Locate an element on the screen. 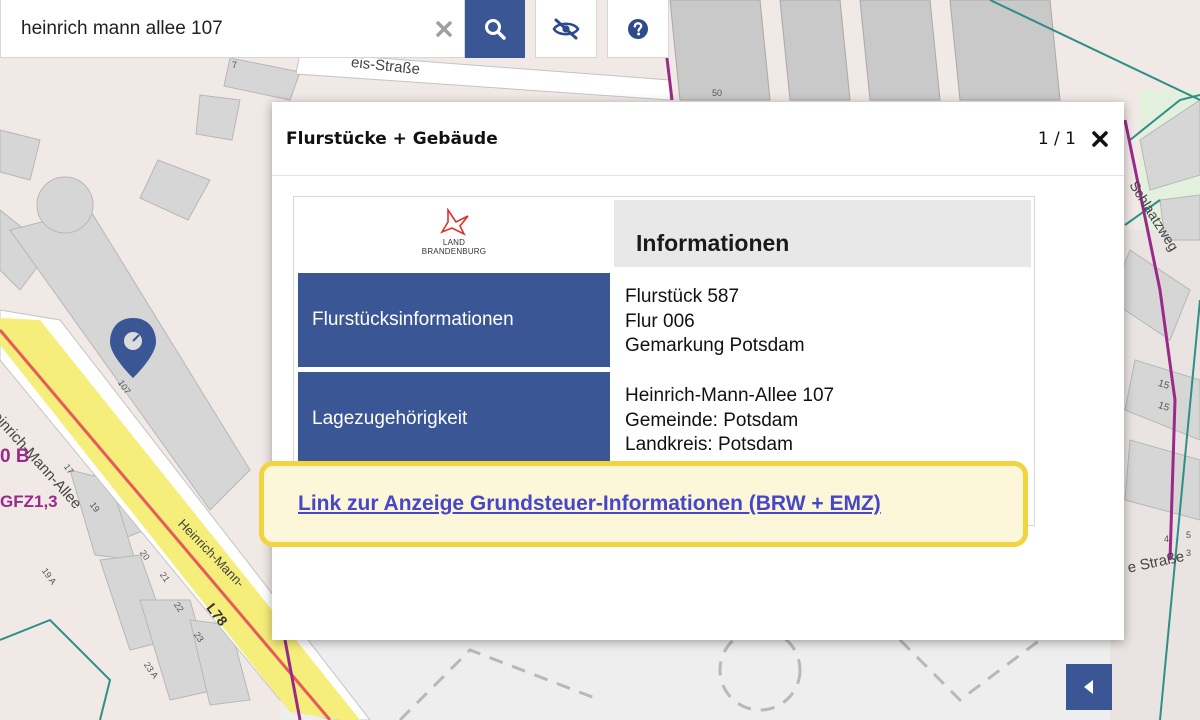 The width and height of the screenshot is (1200, 720). search-input is located at coordinates (212, 28).